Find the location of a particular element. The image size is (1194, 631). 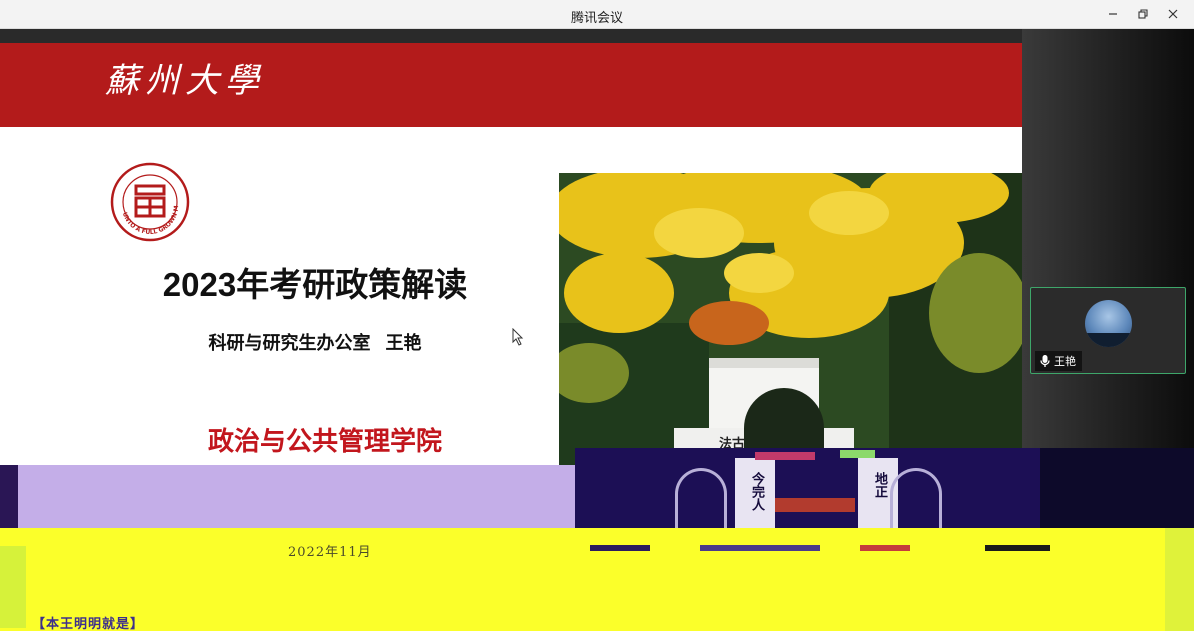

slide-top-strip is located at coordinates (511, 36).